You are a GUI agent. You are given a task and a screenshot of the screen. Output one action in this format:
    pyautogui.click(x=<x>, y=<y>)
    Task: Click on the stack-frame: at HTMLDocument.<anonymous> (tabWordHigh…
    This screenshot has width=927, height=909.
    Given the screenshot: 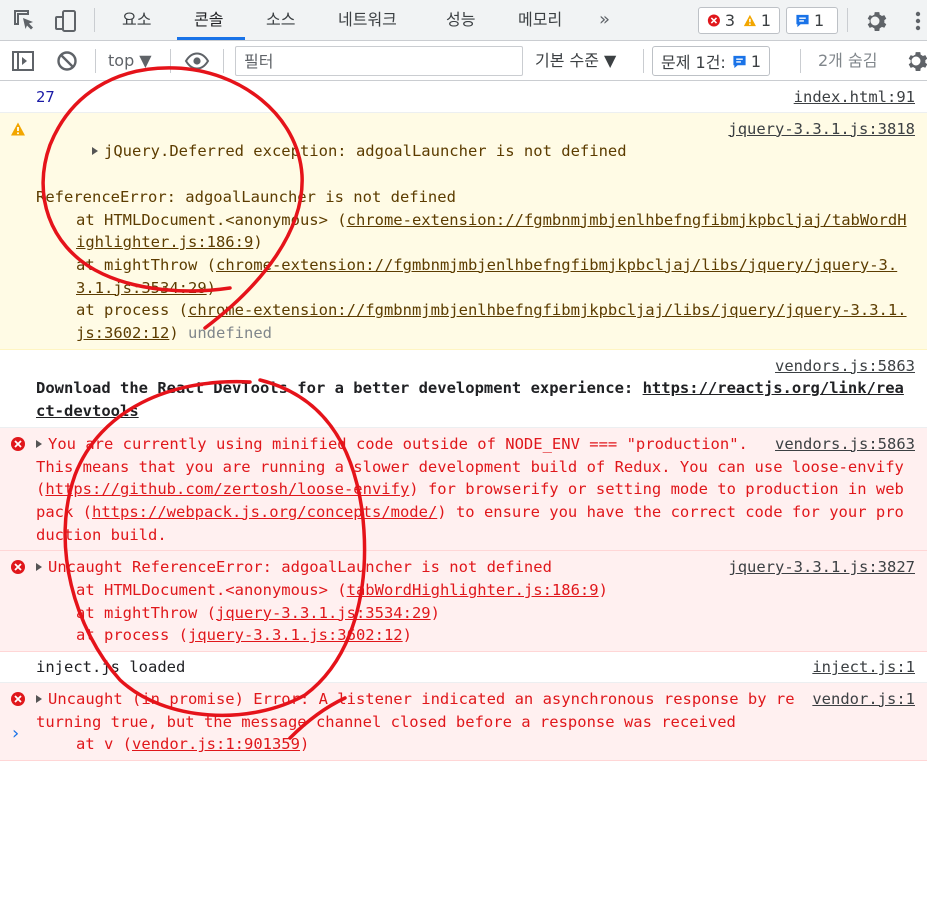 What is the action you would take?
    pyautogui.click(x=471, y=590)
    